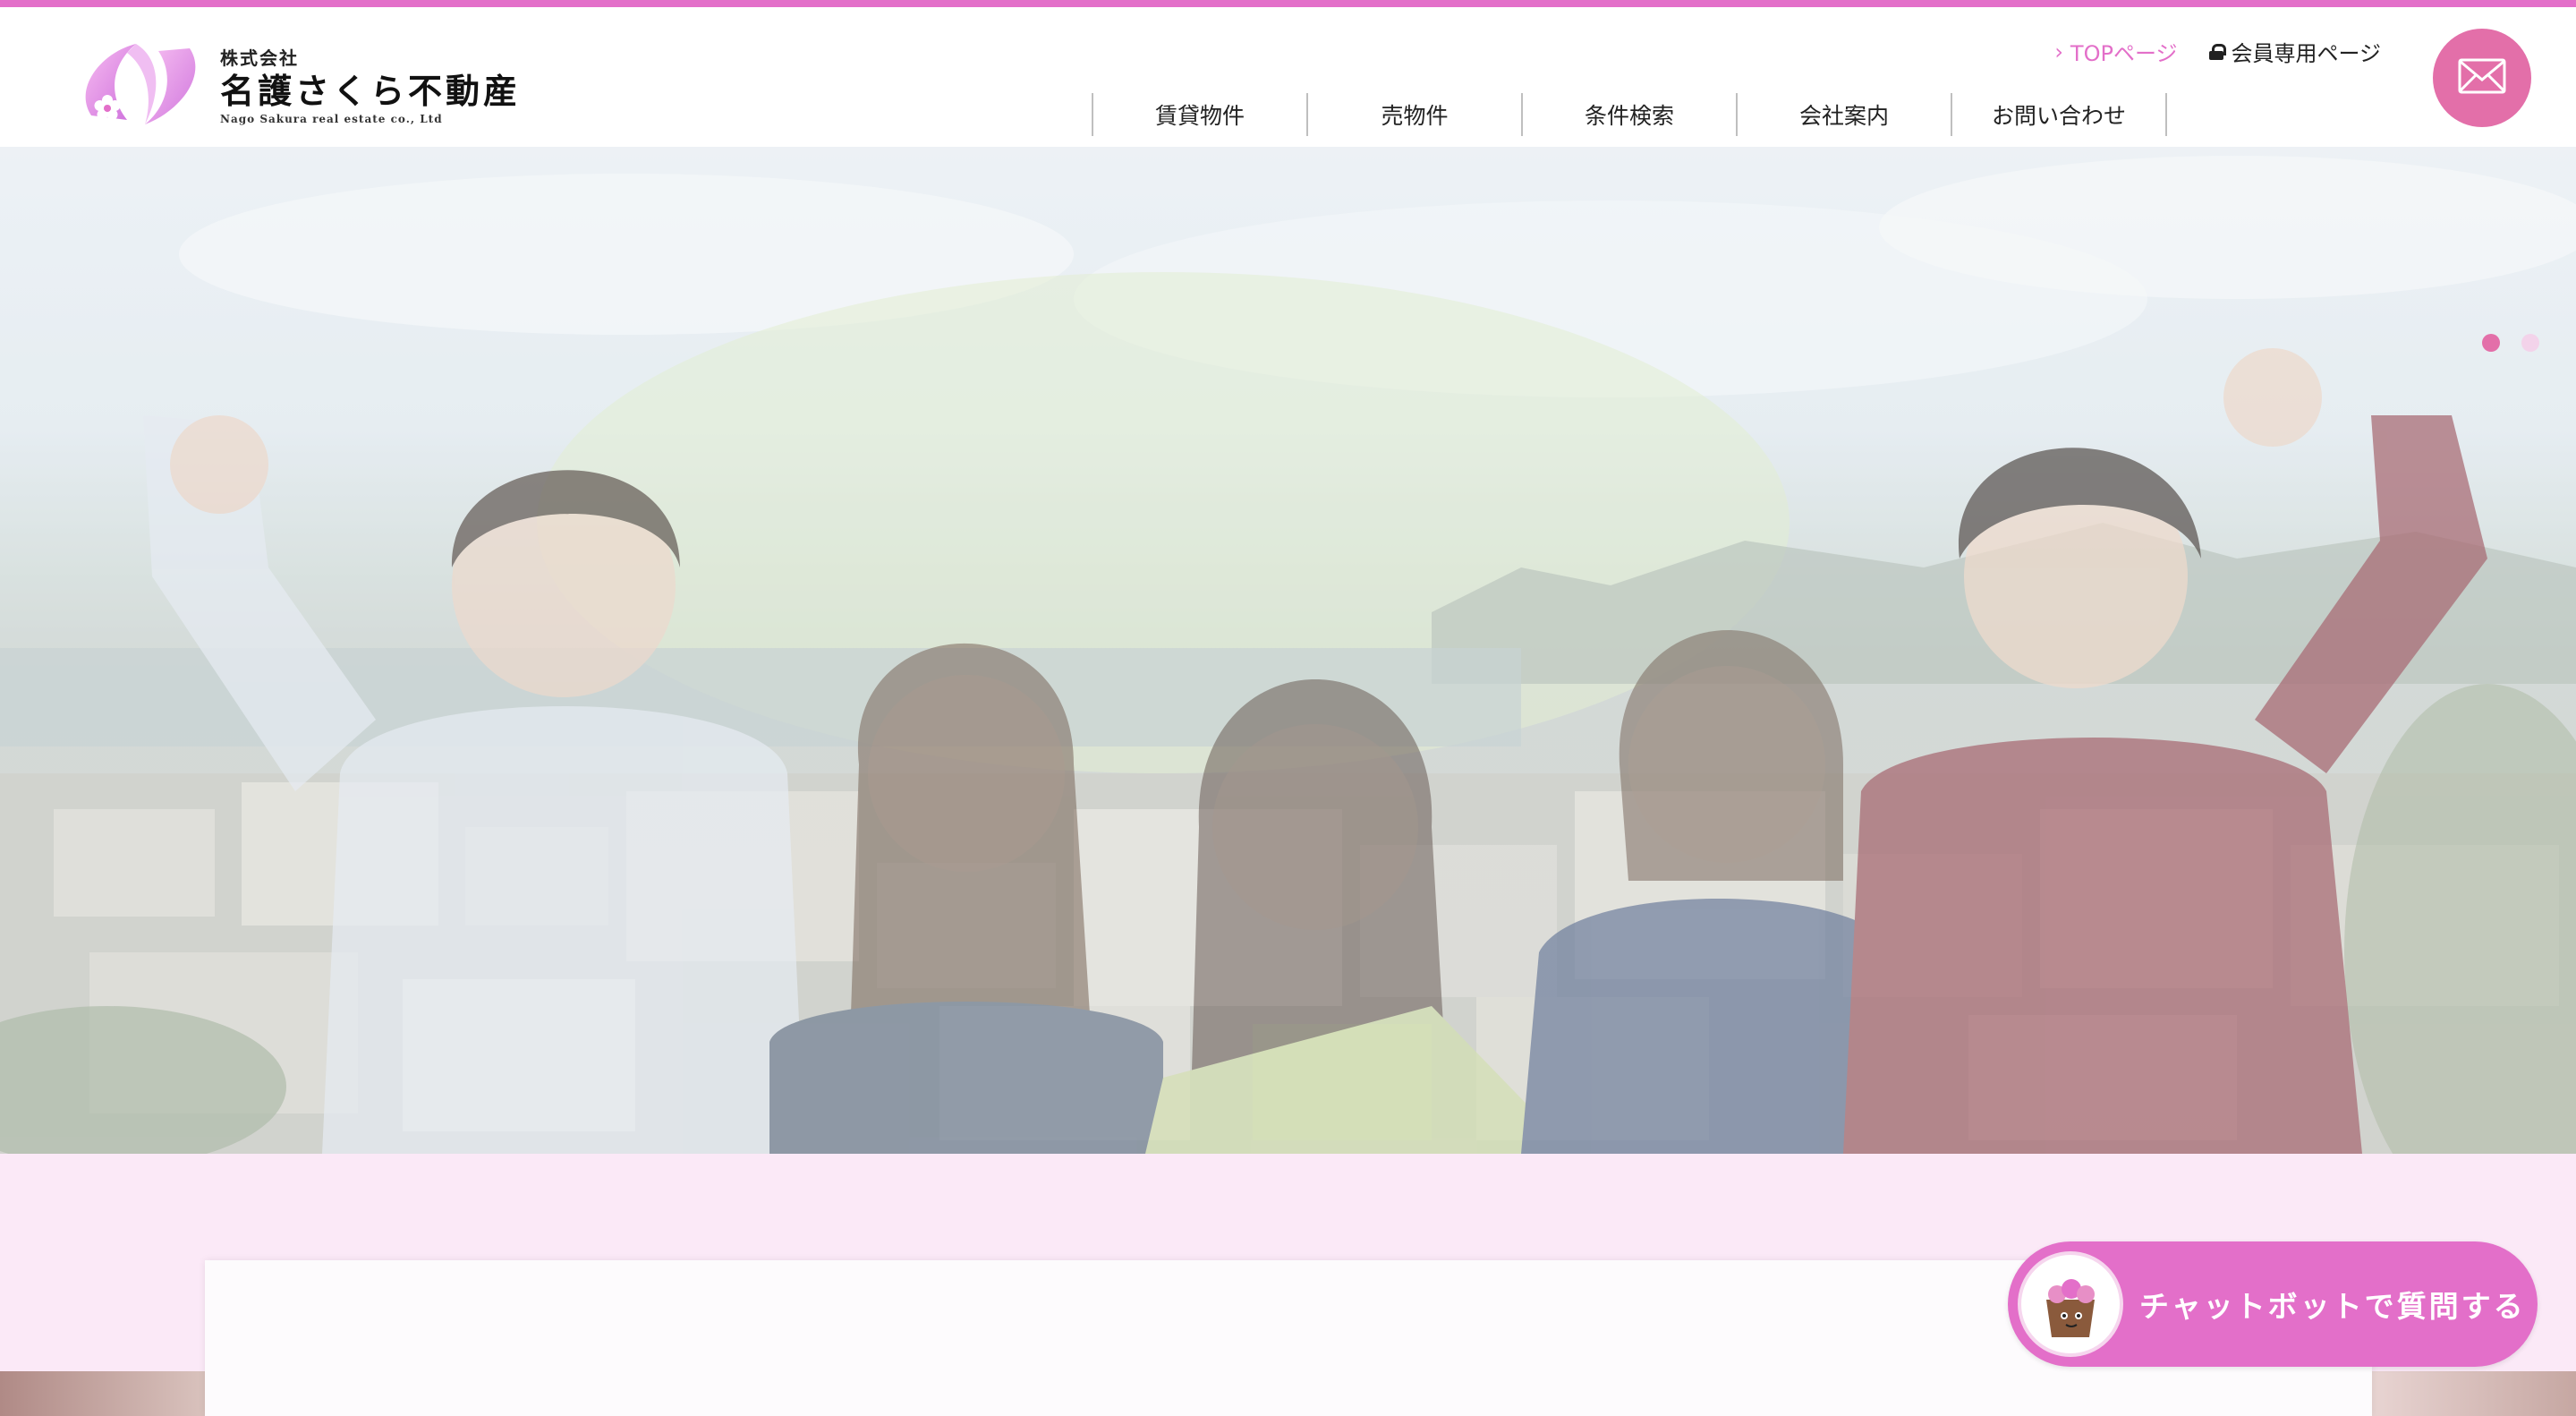 The height and width of the screenshot is (1416, 2576). I want to click on logo-company-type: 株式会社, so click(259, 58).